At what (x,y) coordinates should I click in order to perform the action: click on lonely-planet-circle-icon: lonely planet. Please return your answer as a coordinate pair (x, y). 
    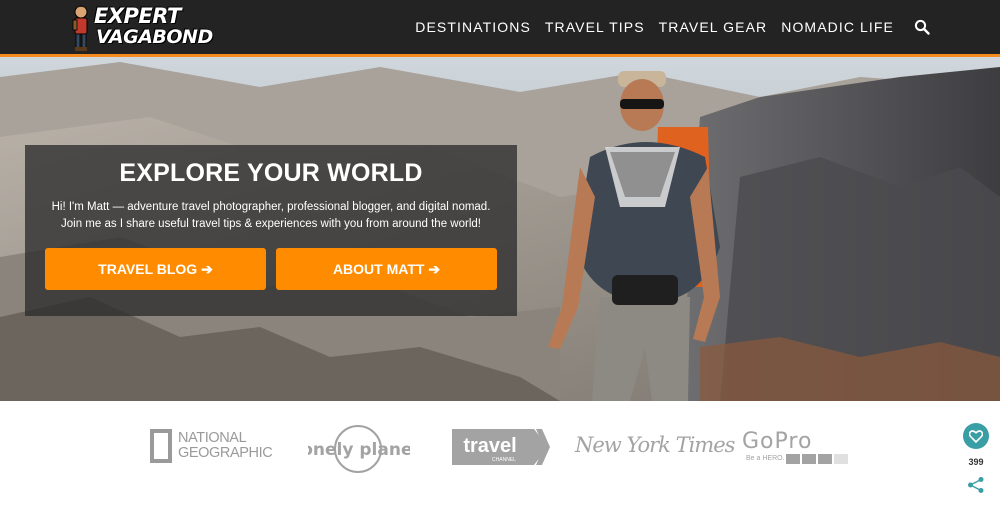
    Looking at the image, I should click on (358, 449).